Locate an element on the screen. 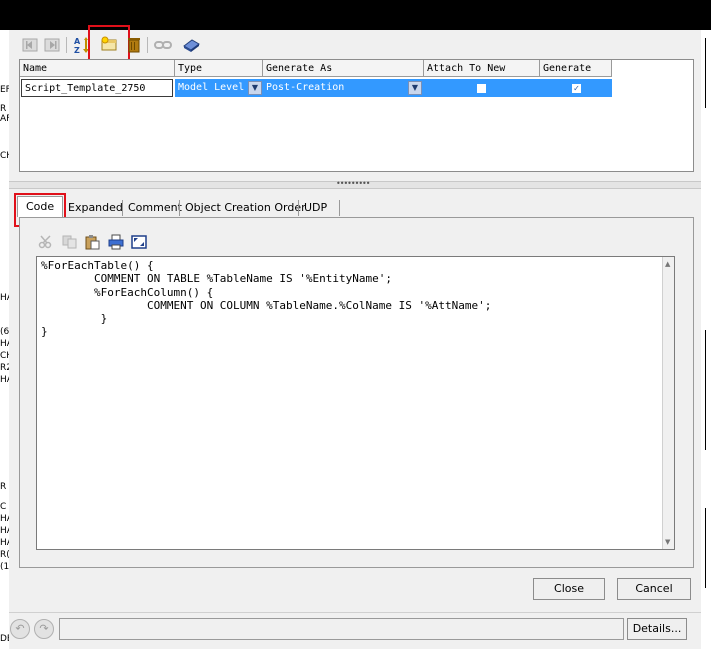 The width and height of the screenshot is (711, 649). redo-icon: ↷ is located at coordinates (44, 629).